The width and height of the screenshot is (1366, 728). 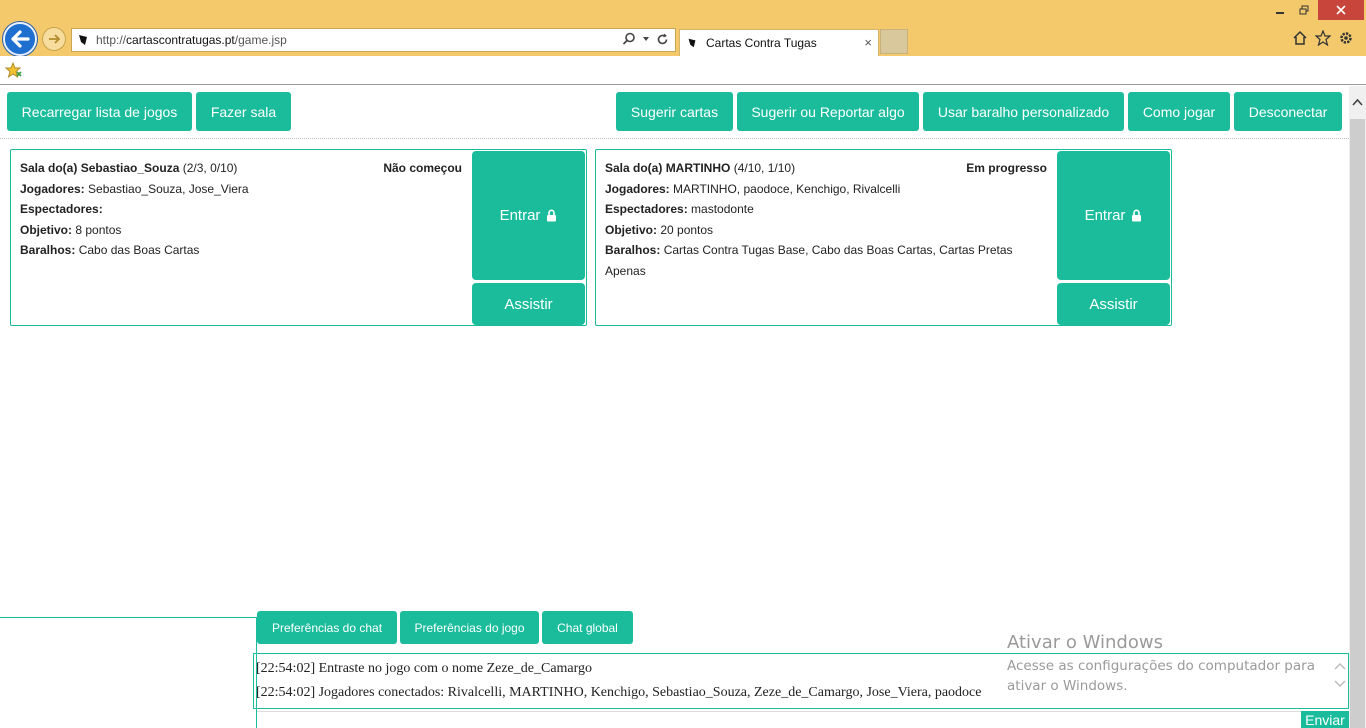 What do you see at coordinates (761, 43) in the screenshot?
I see `tab-title: Cartas Contra Tugas` at bounding box center [761, 43].